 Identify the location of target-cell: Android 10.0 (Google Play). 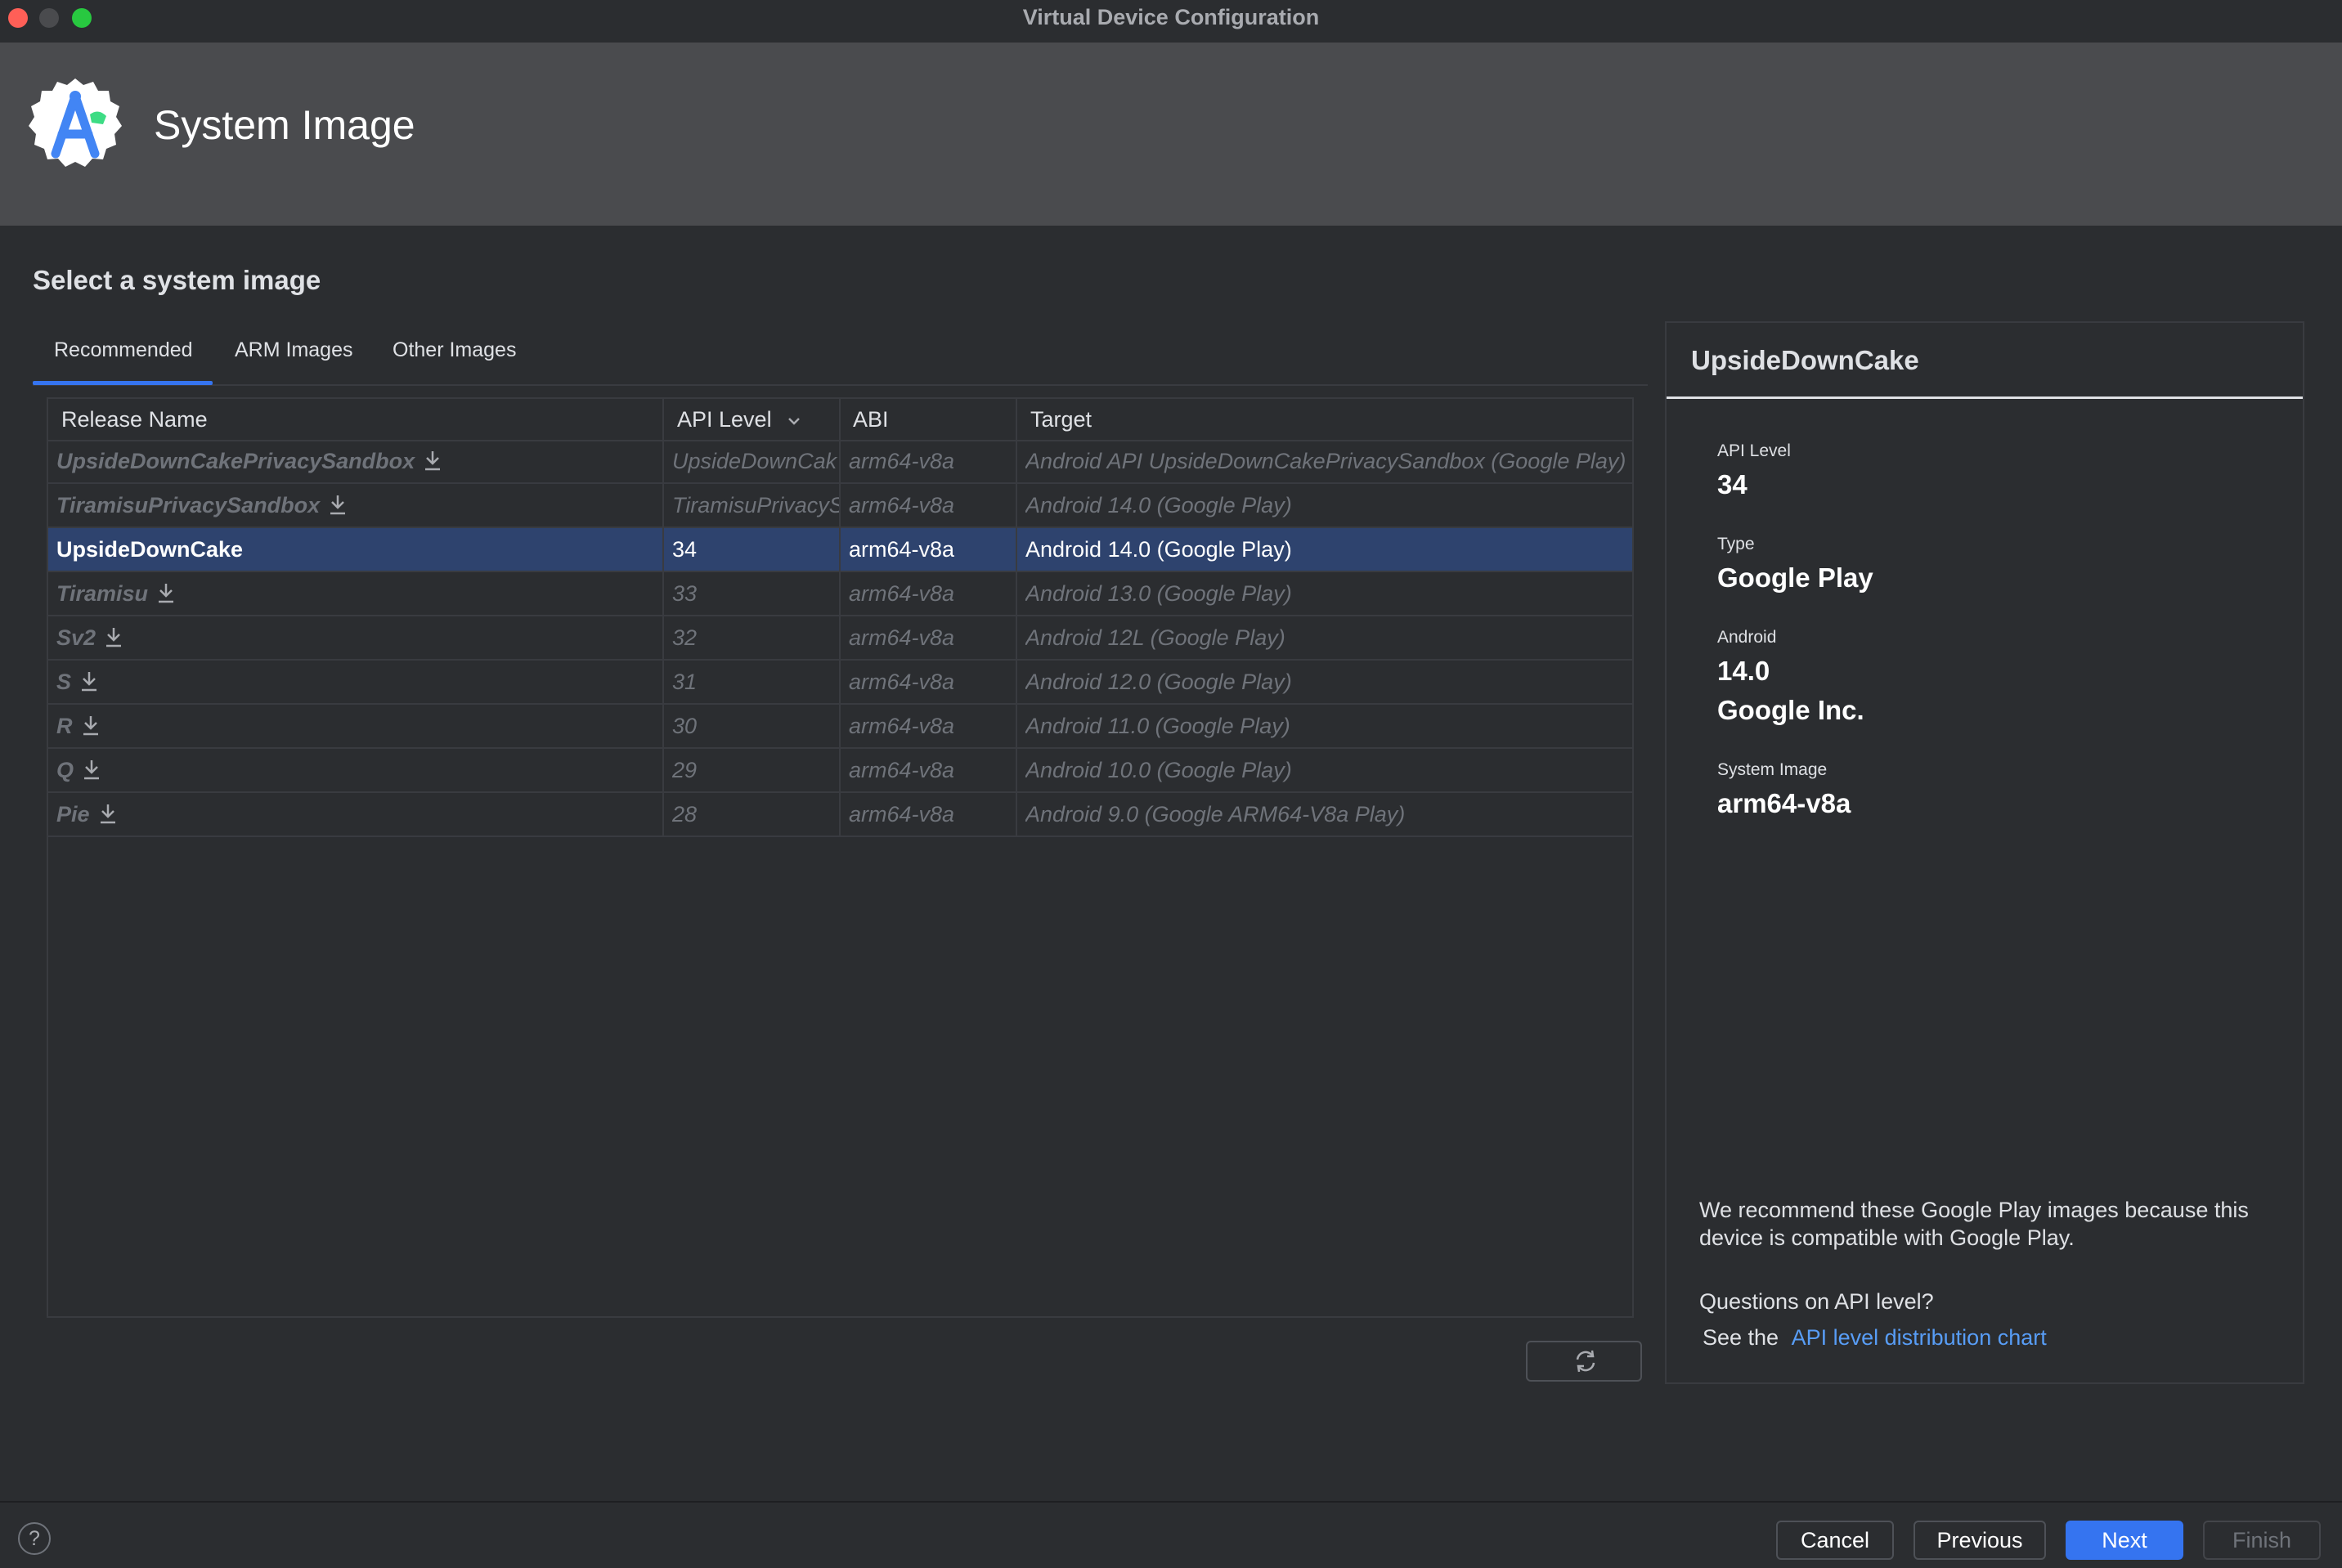
(1328, 770).